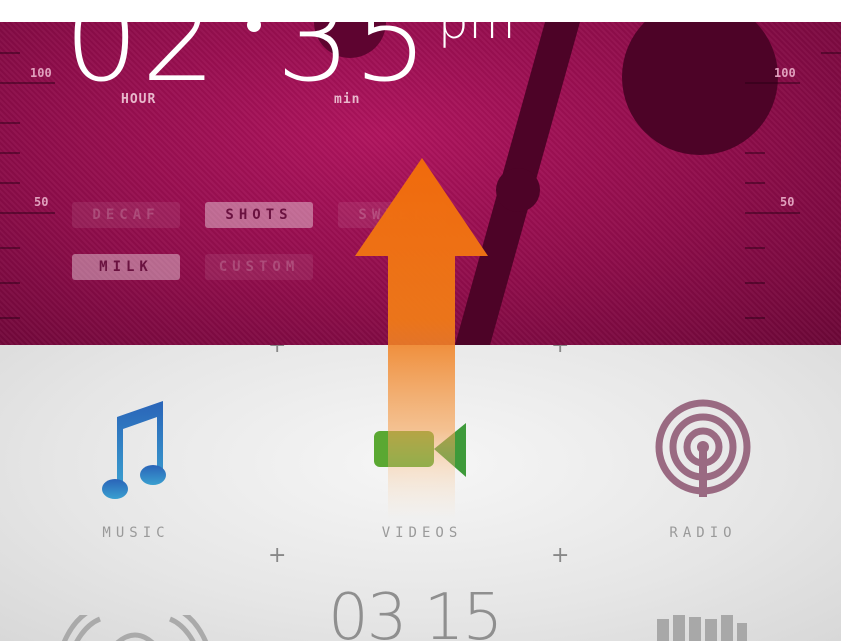 Image resolution: width=841 pixels, height=641 pixels. Describe the element at coordinates (415, 612) in the screenshot. I see `bottom-clock: 03 15` at that location.